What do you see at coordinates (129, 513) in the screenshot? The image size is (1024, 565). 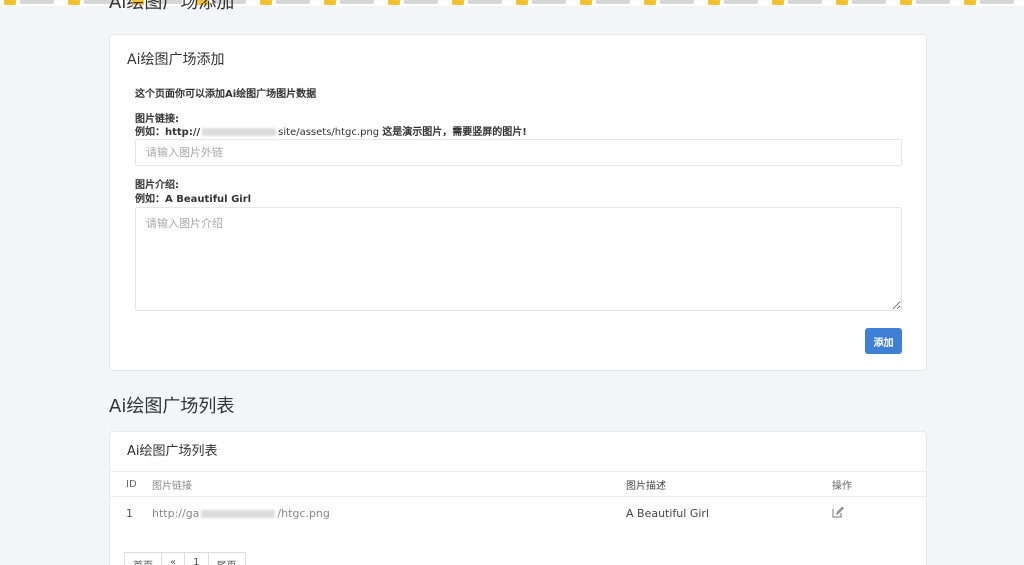 I see `cell-id: 1` at bounding box center [129, 513].